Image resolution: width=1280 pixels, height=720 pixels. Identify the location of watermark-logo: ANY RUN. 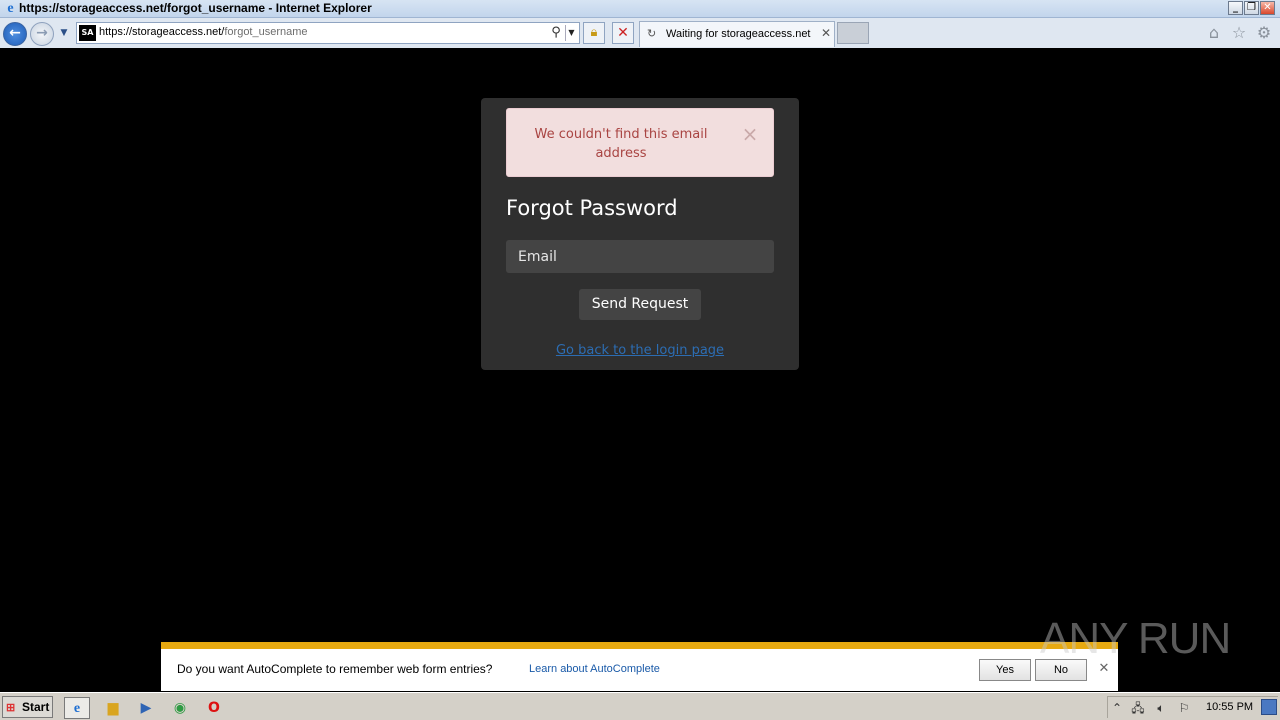
(1135, 638).